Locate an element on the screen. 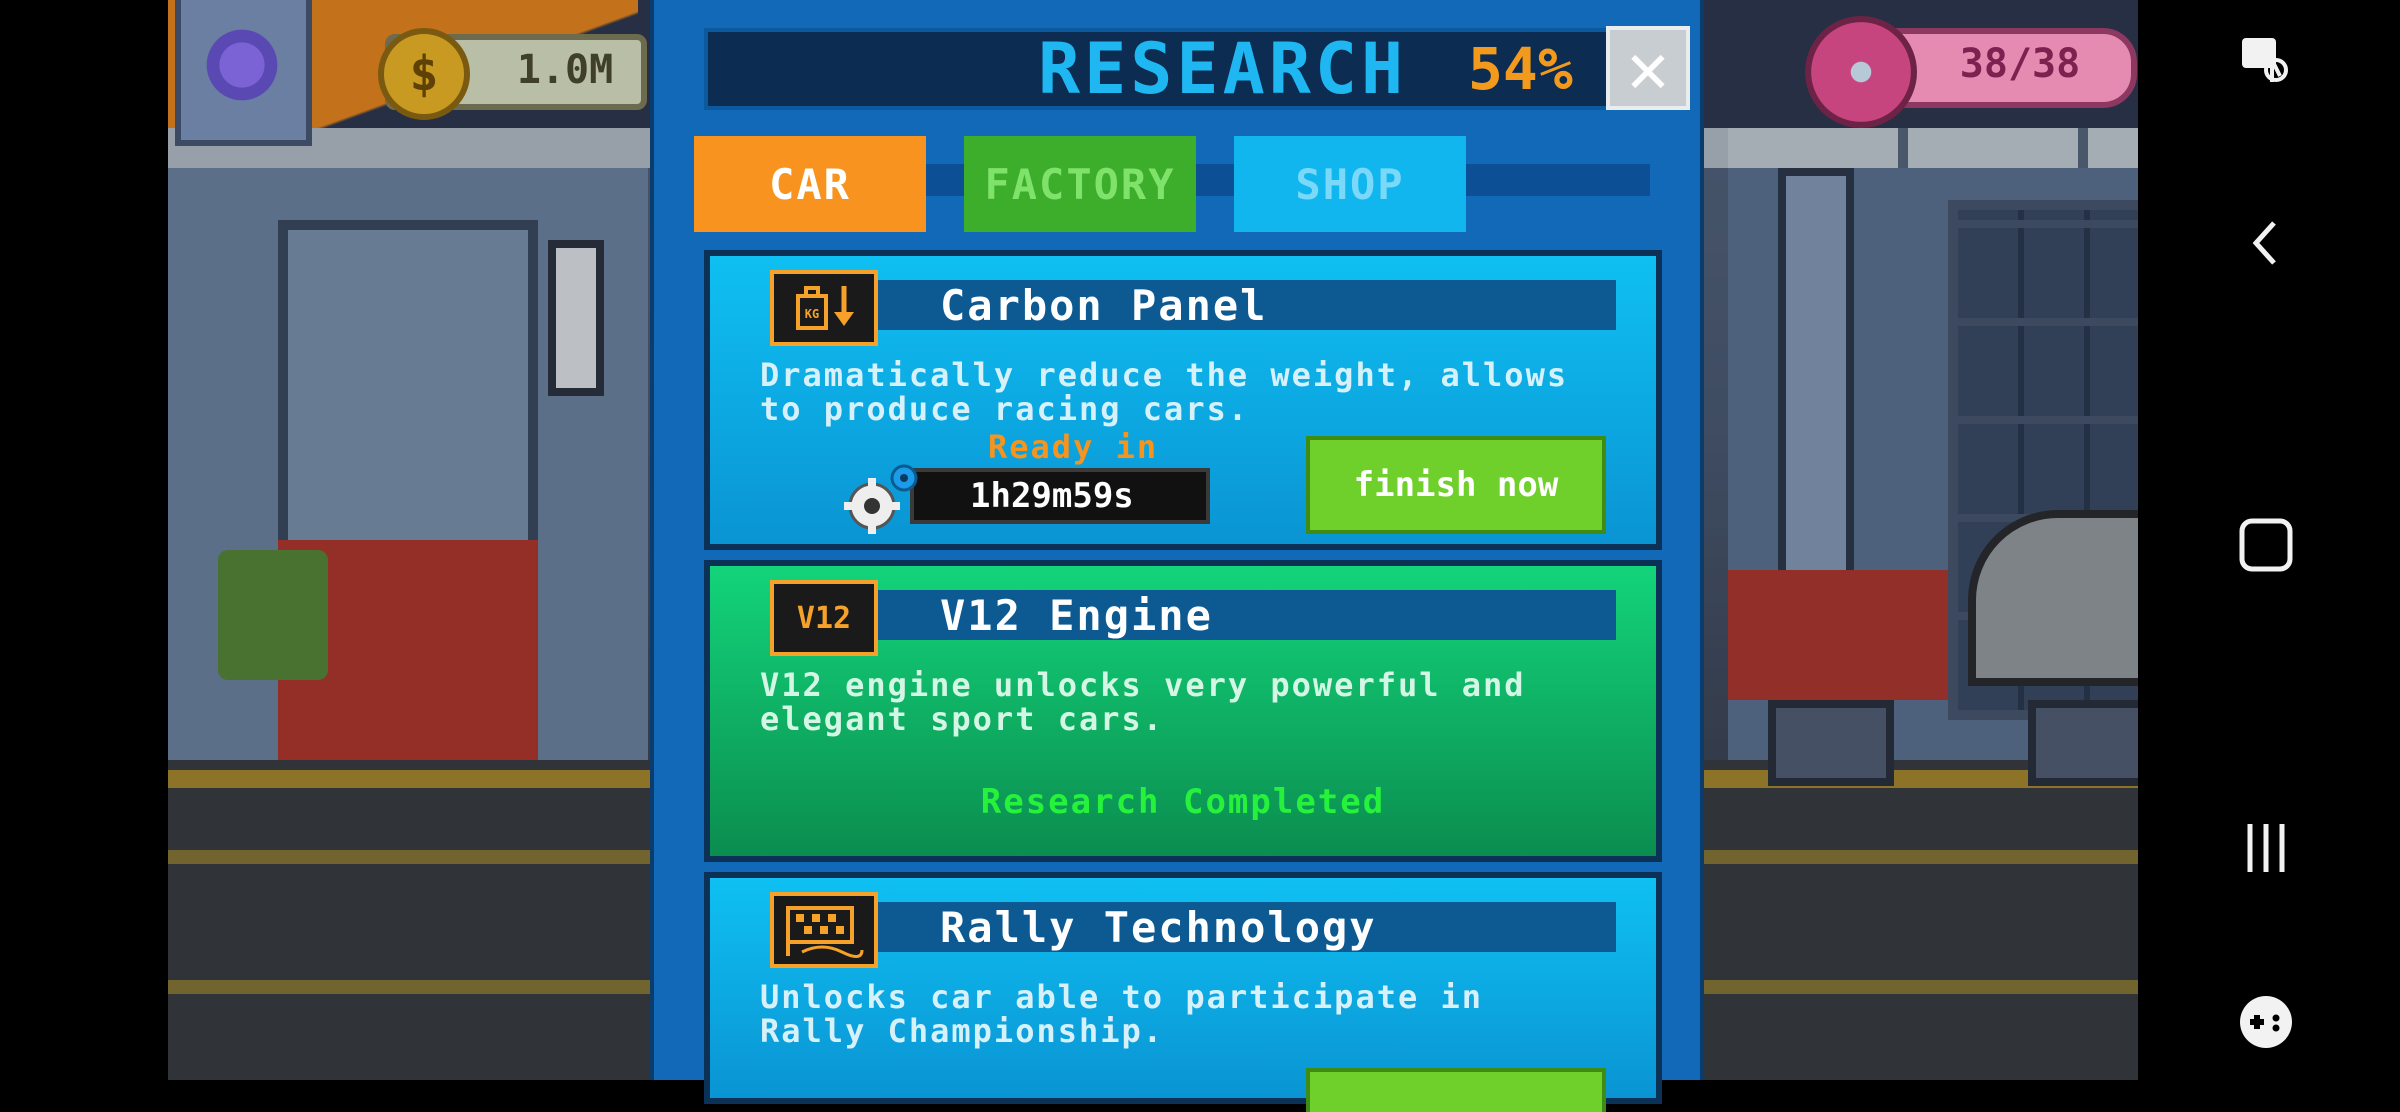  research-percent: 54% is located at coordinates (1520, 69).